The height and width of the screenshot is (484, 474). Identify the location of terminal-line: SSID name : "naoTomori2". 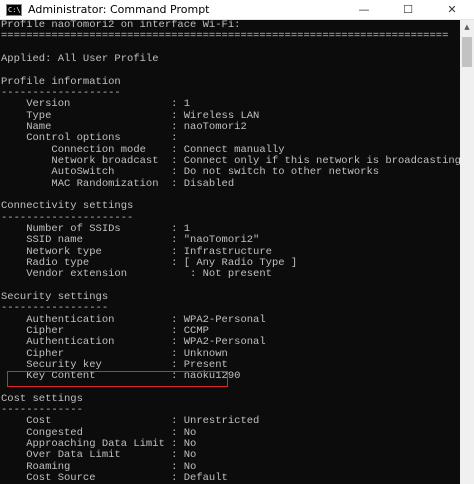
(130, 240).